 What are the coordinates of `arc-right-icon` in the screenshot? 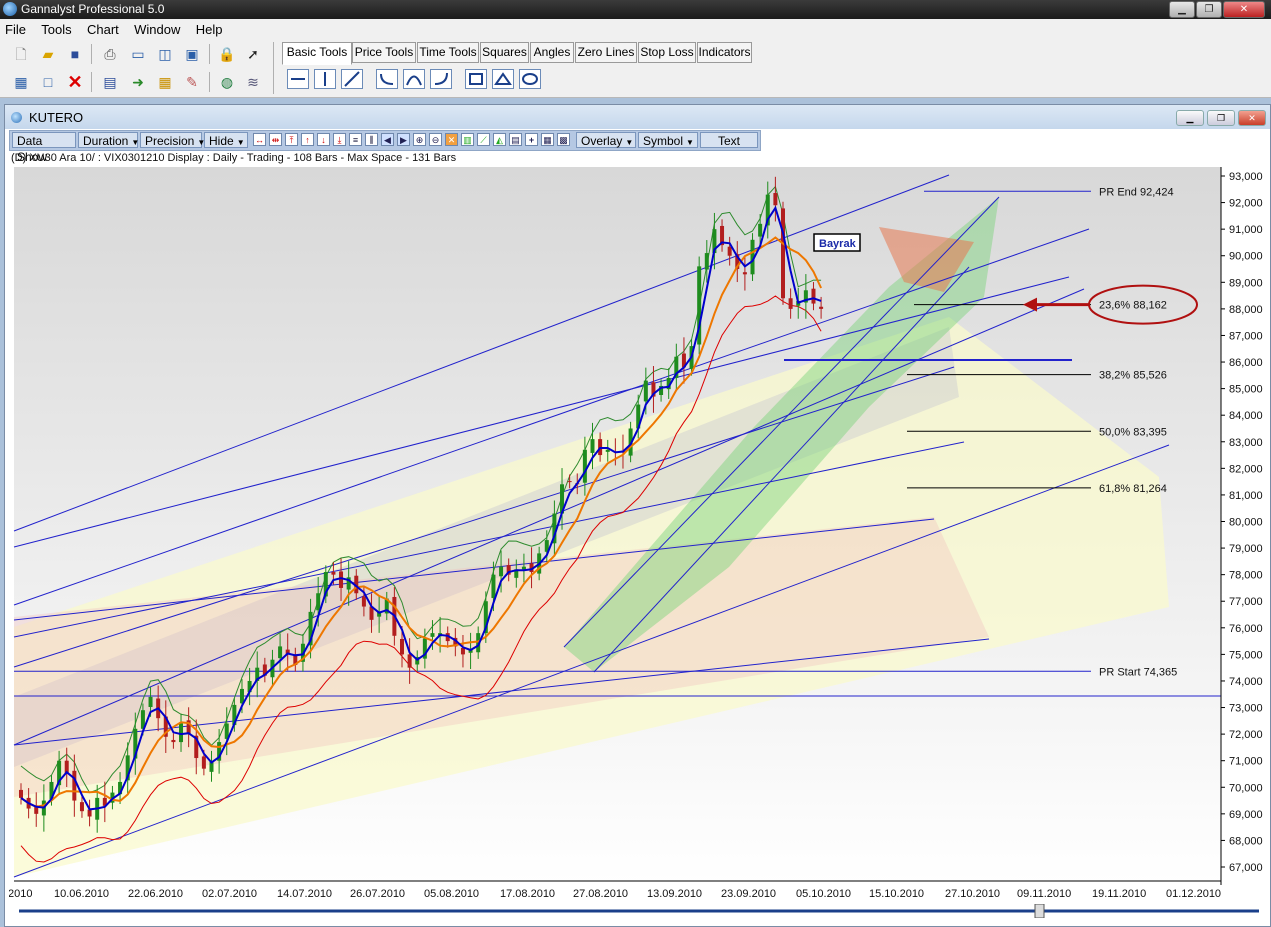 It's located at (441, 79).